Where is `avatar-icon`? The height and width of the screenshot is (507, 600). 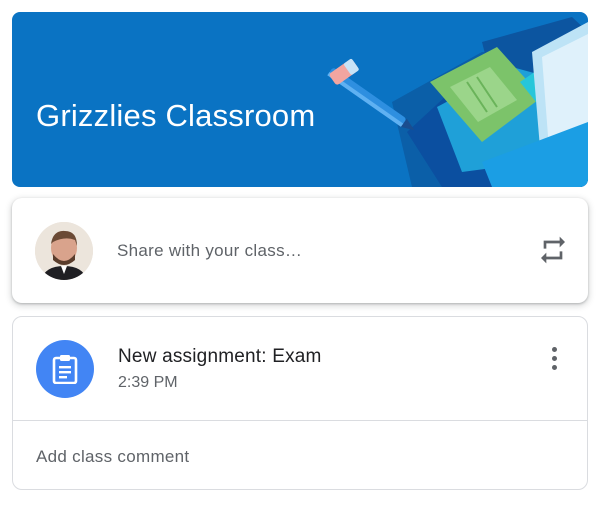 avatar-icon is located at coordinates (64, 251).